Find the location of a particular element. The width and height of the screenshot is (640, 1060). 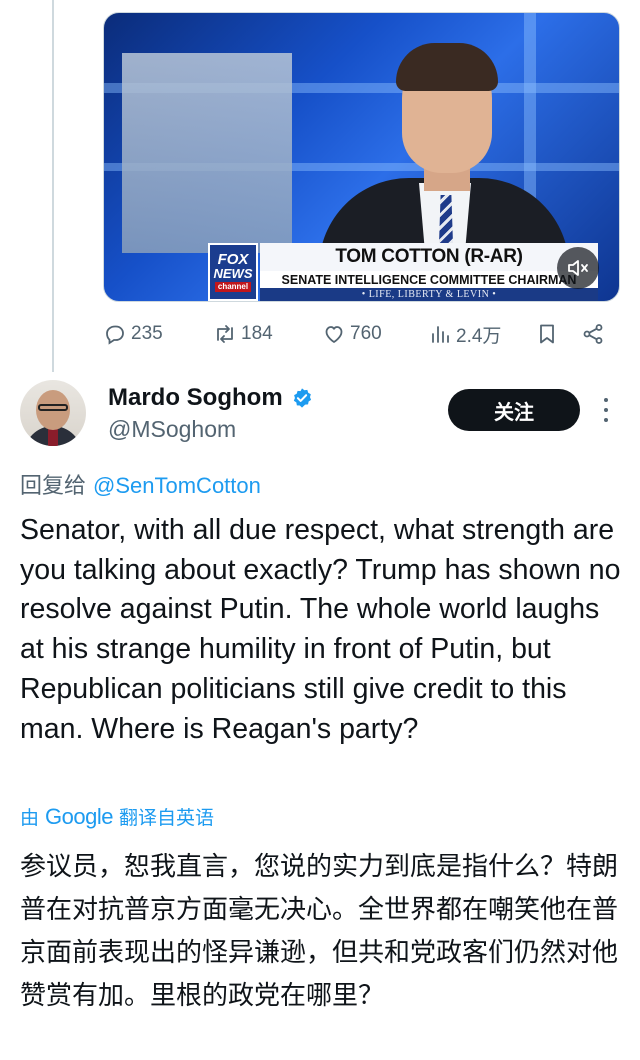

heart-icon is located at coordinates (334, 334).